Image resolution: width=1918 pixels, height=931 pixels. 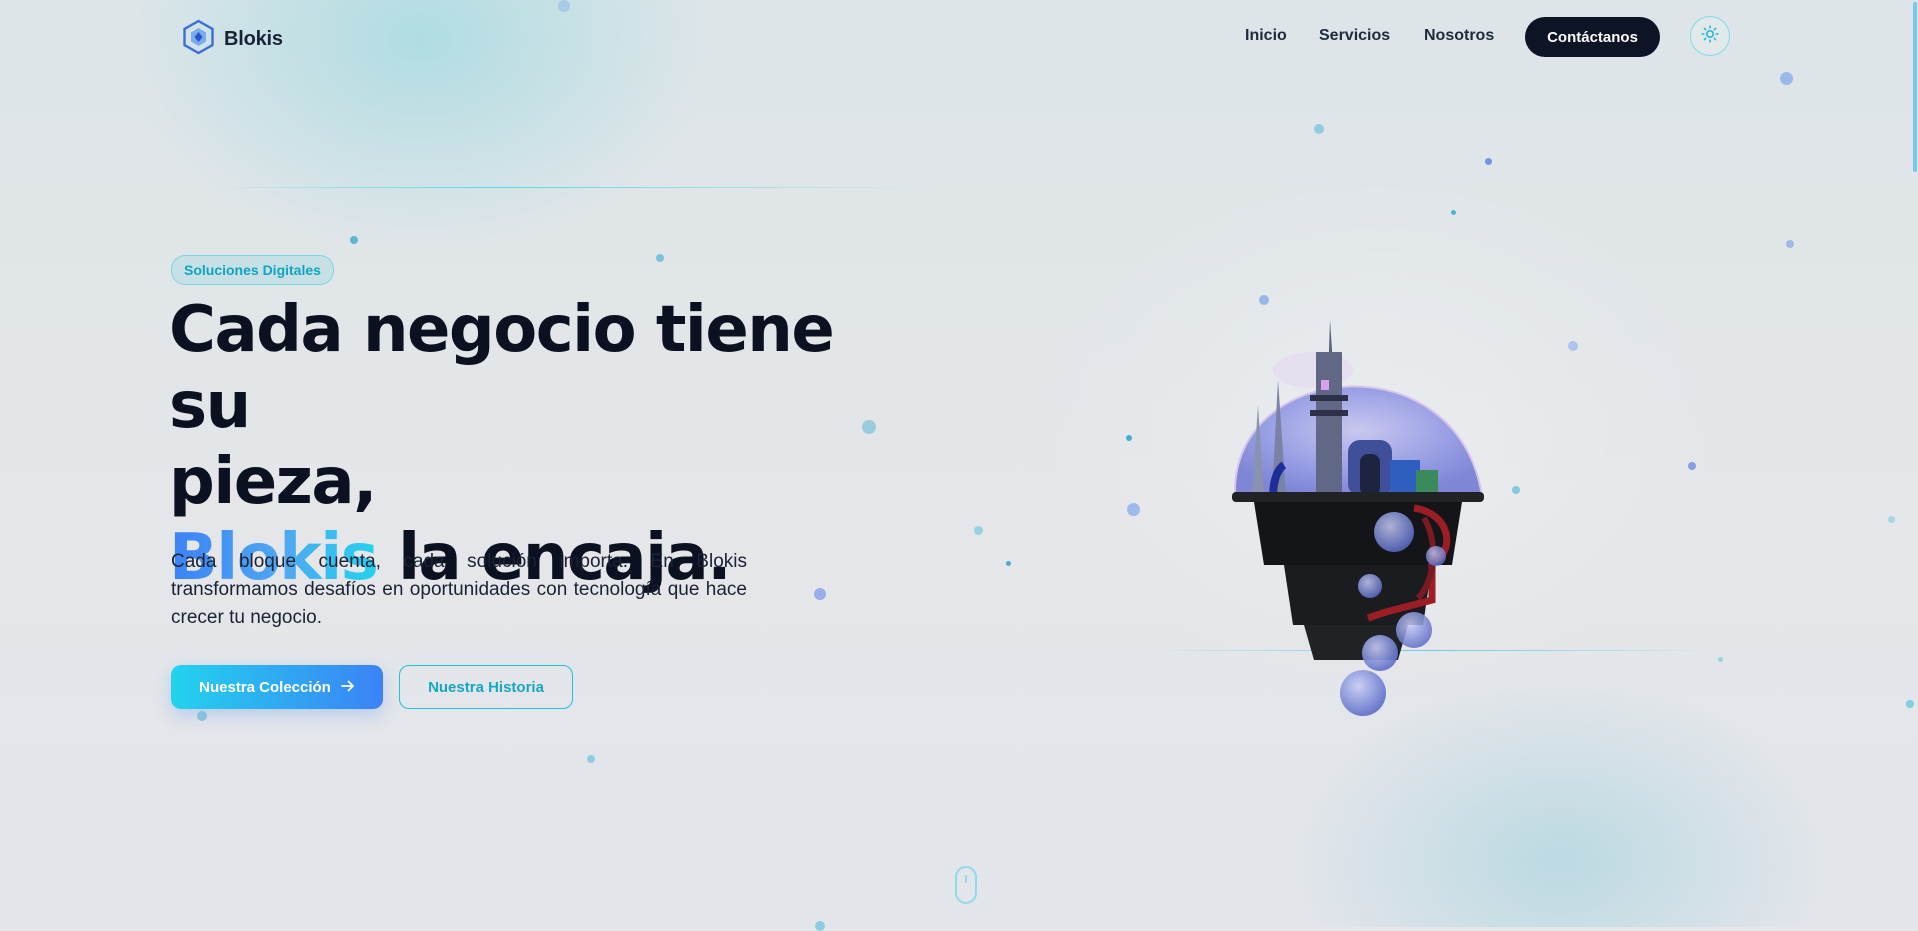 I want to click on sun-icon, so click(x=1710, y=36).